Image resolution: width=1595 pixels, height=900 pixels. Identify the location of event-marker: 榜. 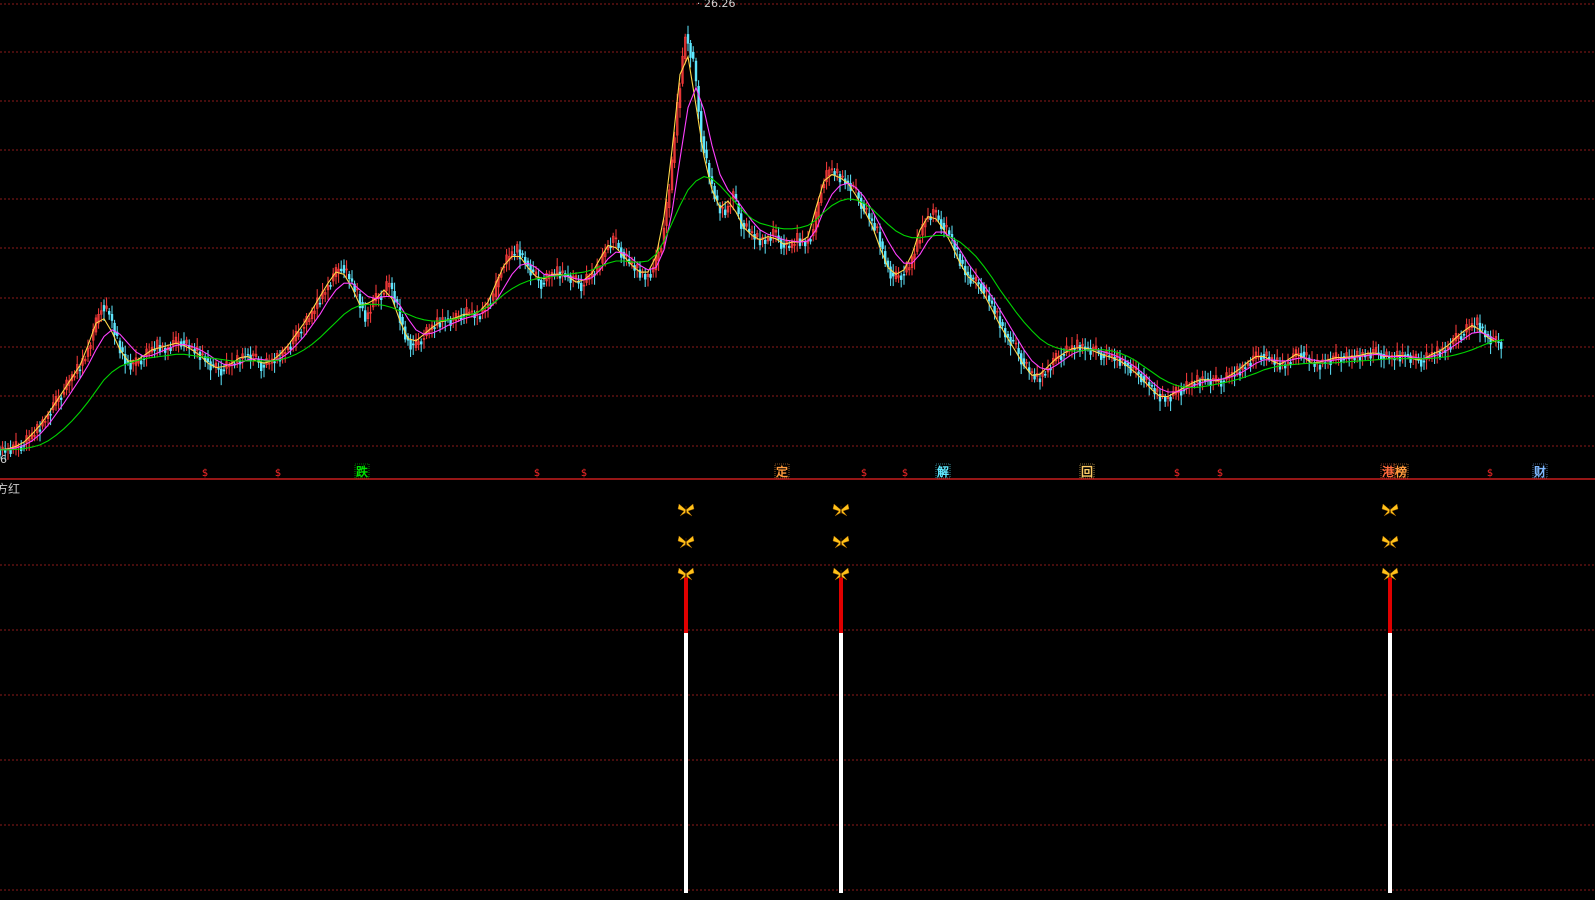
(1401, 471).